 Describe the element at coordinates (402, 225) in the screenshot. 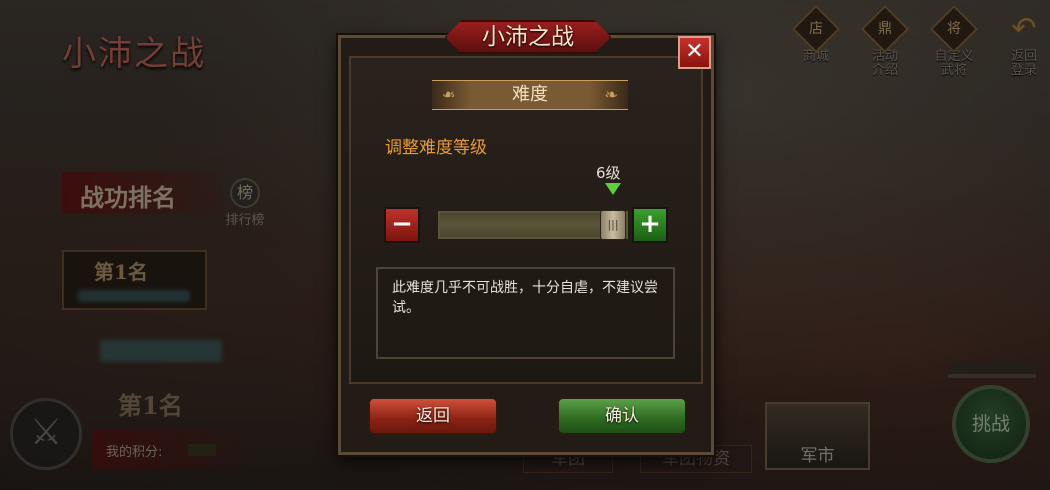

I see `decrease-difficulty-button: −` at that location.